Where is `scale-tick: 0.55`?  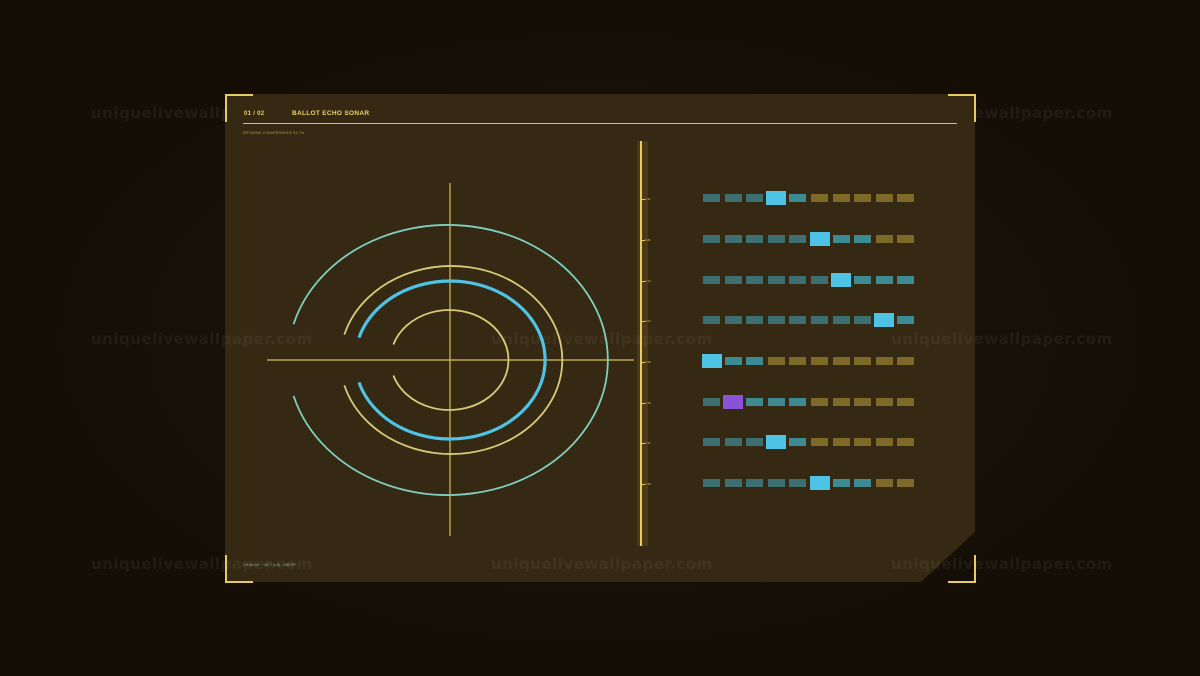
scale-tick: 0.55 is located at coordinates (648, 363).